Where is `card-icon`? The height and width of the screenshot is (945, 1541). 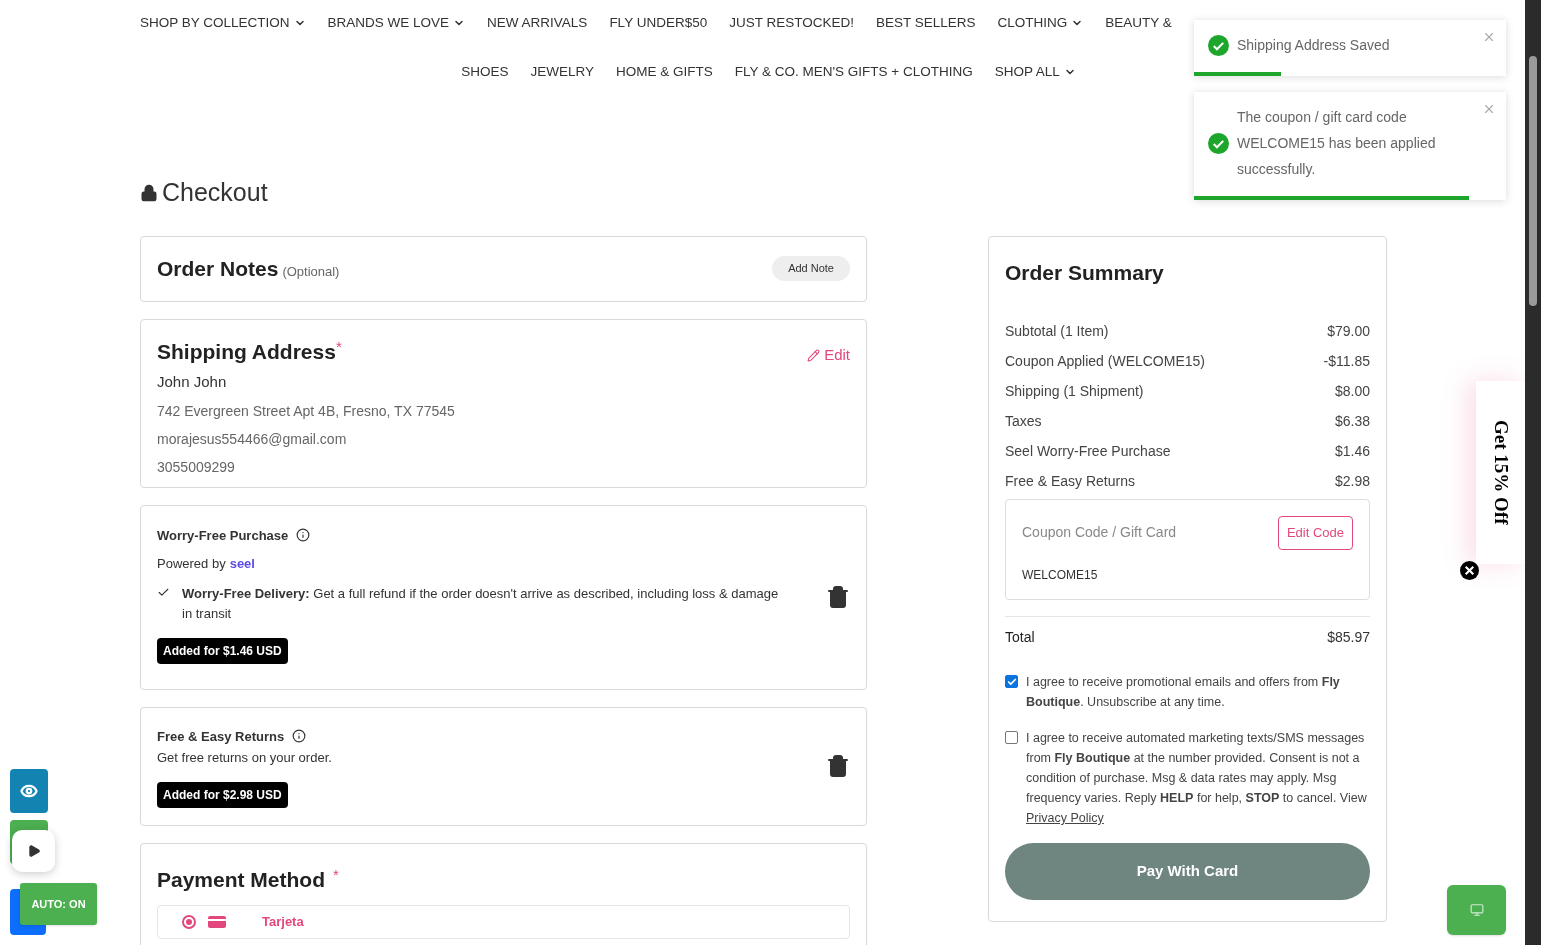 card-icon is located at coordinates (217, 922).